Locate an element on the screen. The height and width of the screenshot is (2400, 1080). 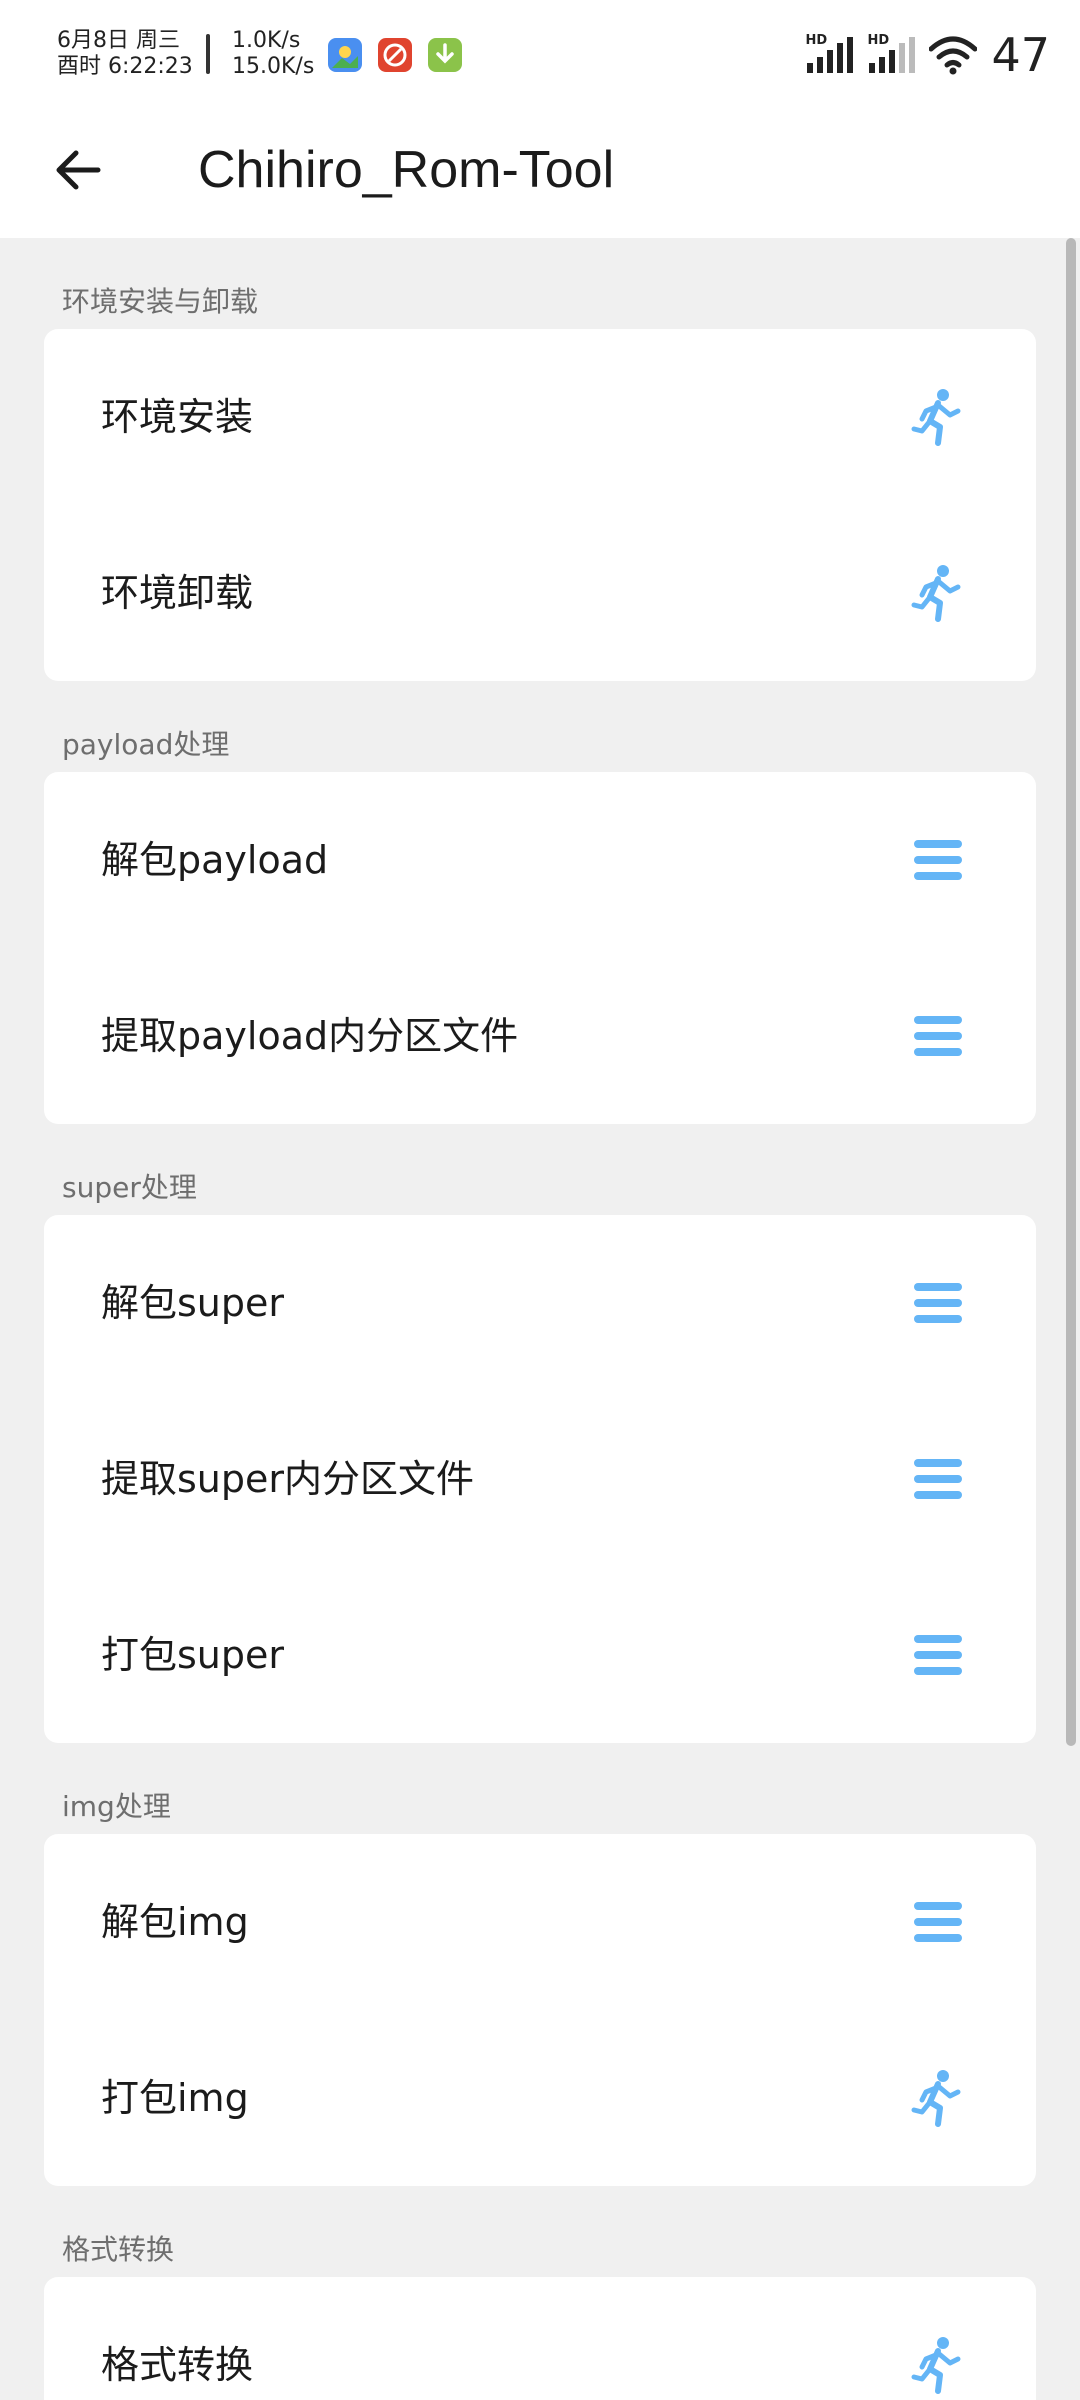
list-item-label: 环境安装 is located at coordinates (177, 417).